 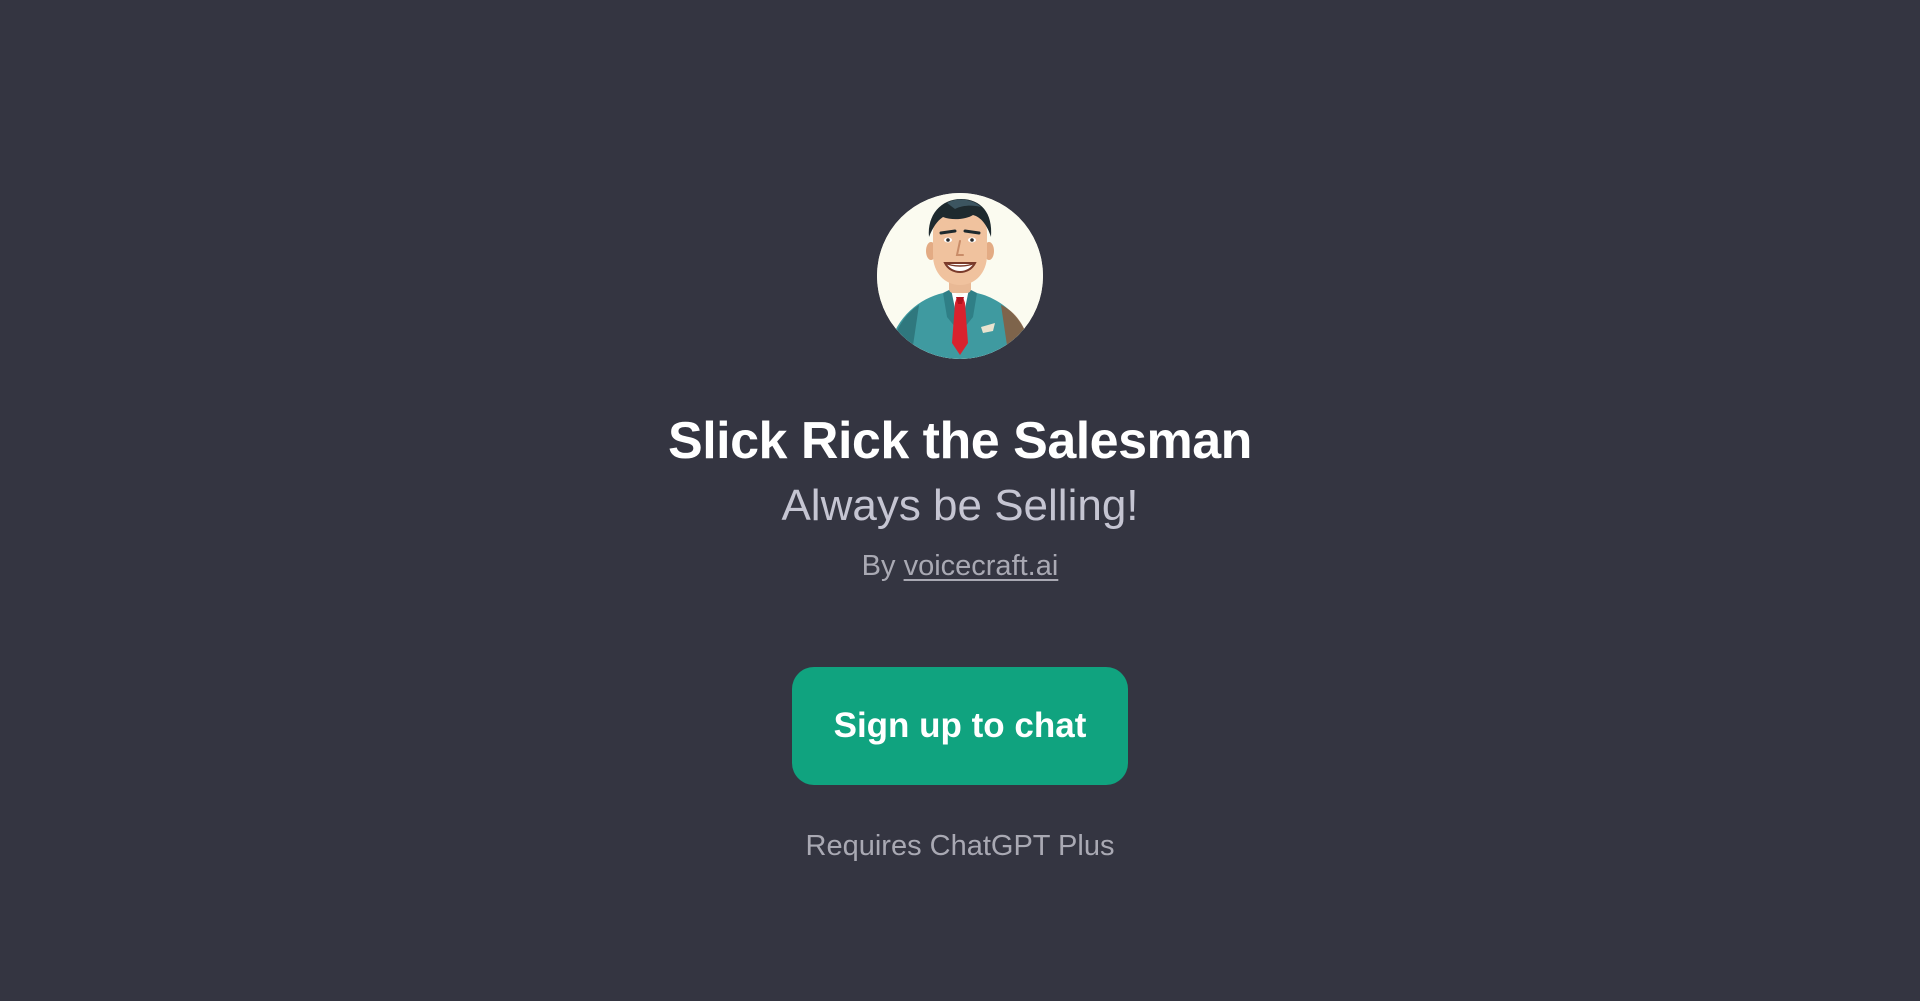 I want to click on author-link: voicecraft.ai, so click(x=981, y=566).